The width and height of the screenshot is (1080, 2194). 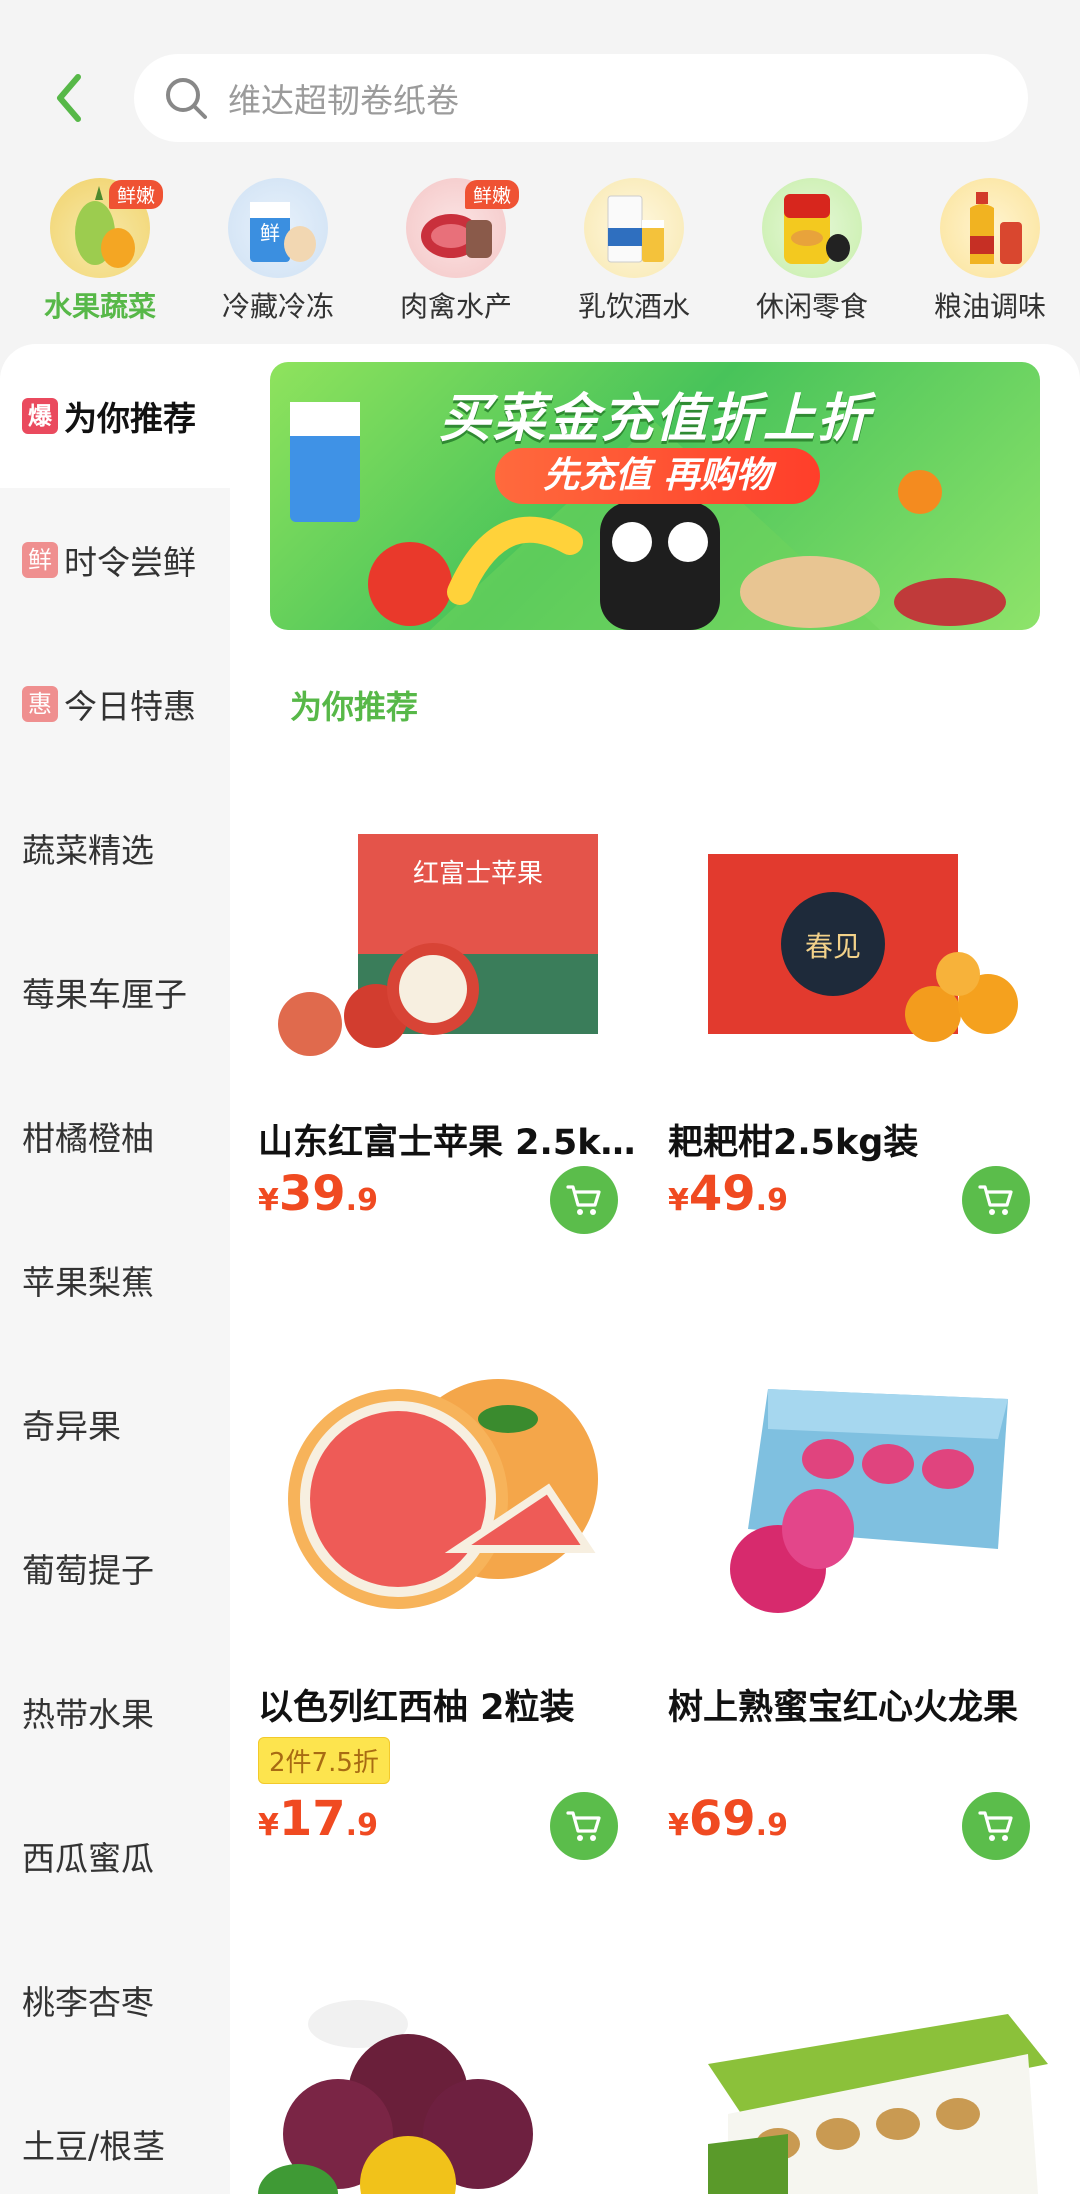 I want to click on product-image: 春见, so click(x=863, y=948).